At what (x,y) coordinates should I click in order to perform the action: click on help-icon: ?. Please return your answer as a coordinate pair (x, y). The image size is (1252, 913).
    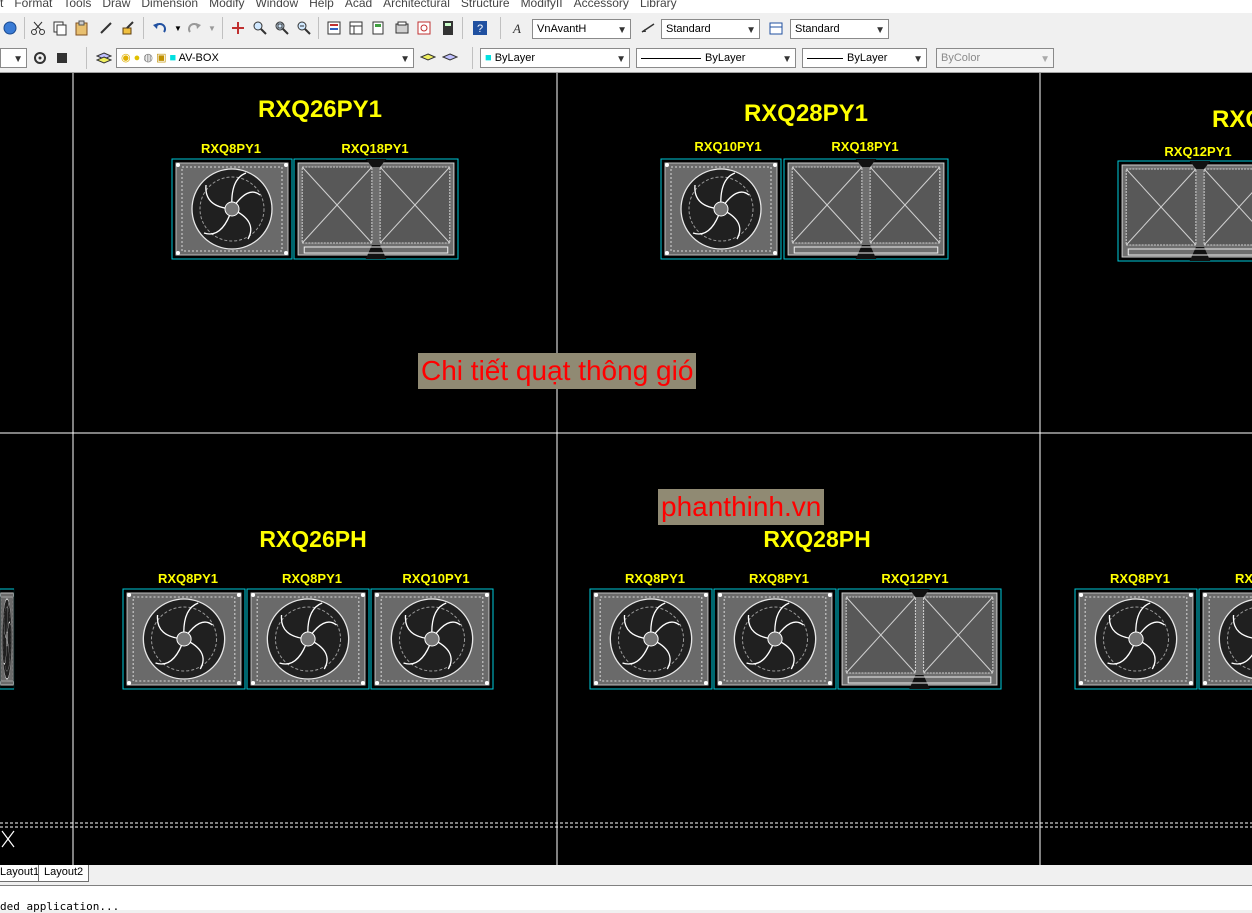
    Looking at the image, I should click on (480, 28).